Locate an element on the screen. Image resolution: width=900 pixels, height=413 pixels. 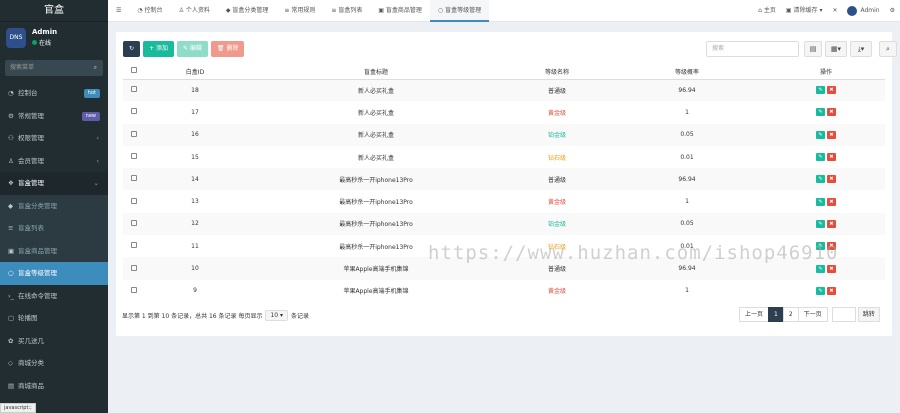
table-row: 15 新人必买礼盒 钻石级 0.01 ✎ ✖ is located at coordinates (504, 157).